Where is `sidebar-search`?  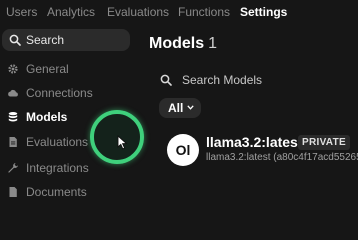
sidebar-search is located at coordinates (66, 40).